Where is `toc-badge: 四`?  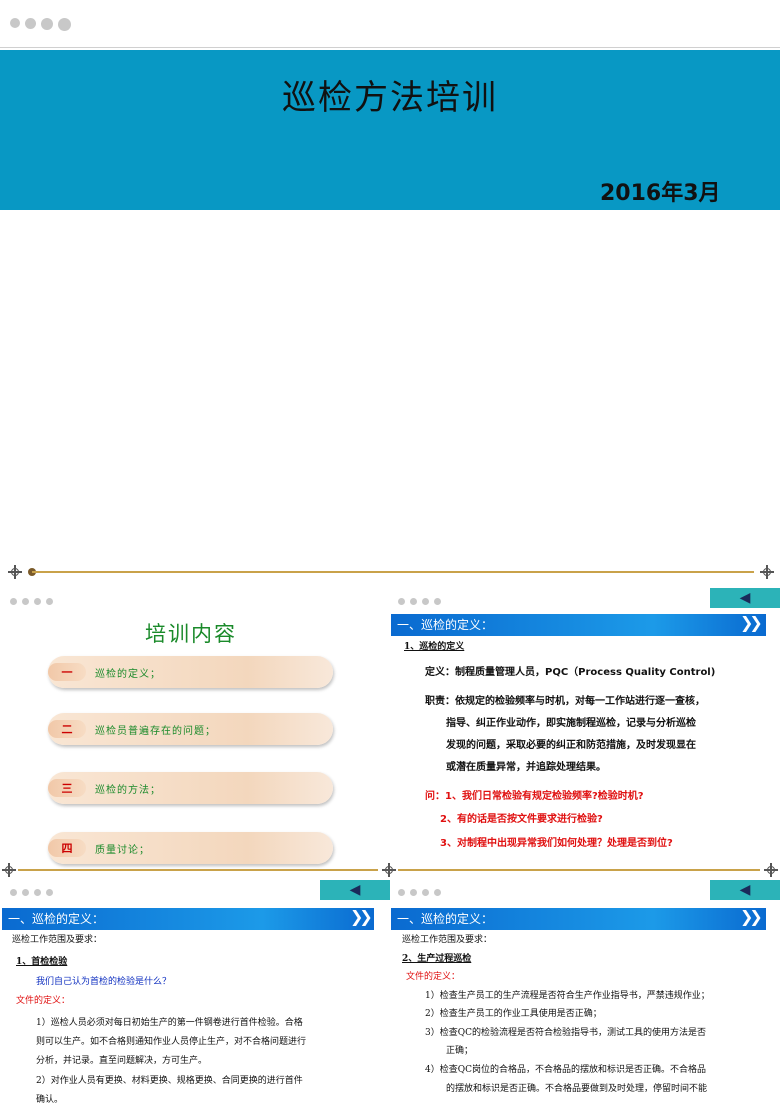
toc-badge: 四 is located at coordinates (67, 848).